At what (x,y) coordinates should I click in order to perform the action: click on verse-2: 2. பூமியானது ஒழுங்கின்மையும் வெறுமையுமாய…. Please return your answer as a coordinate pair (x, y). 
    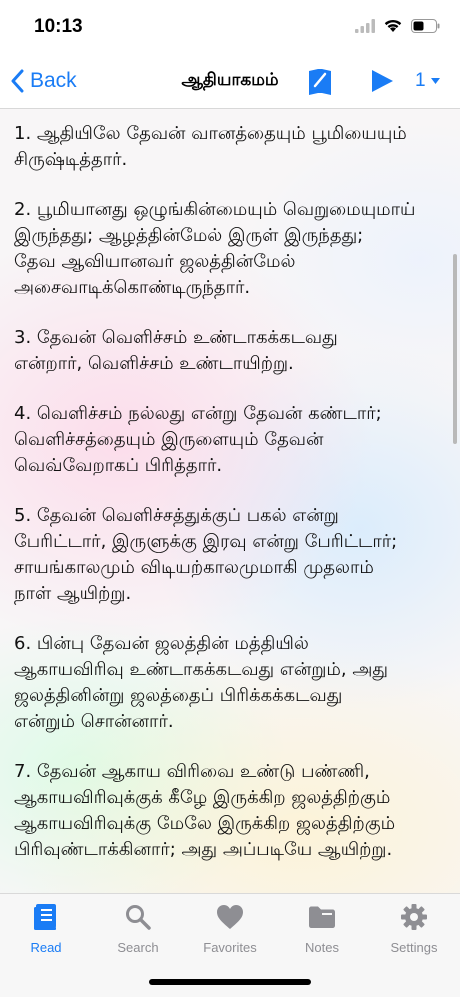
    Looking at the image, I should click on (230, 249).